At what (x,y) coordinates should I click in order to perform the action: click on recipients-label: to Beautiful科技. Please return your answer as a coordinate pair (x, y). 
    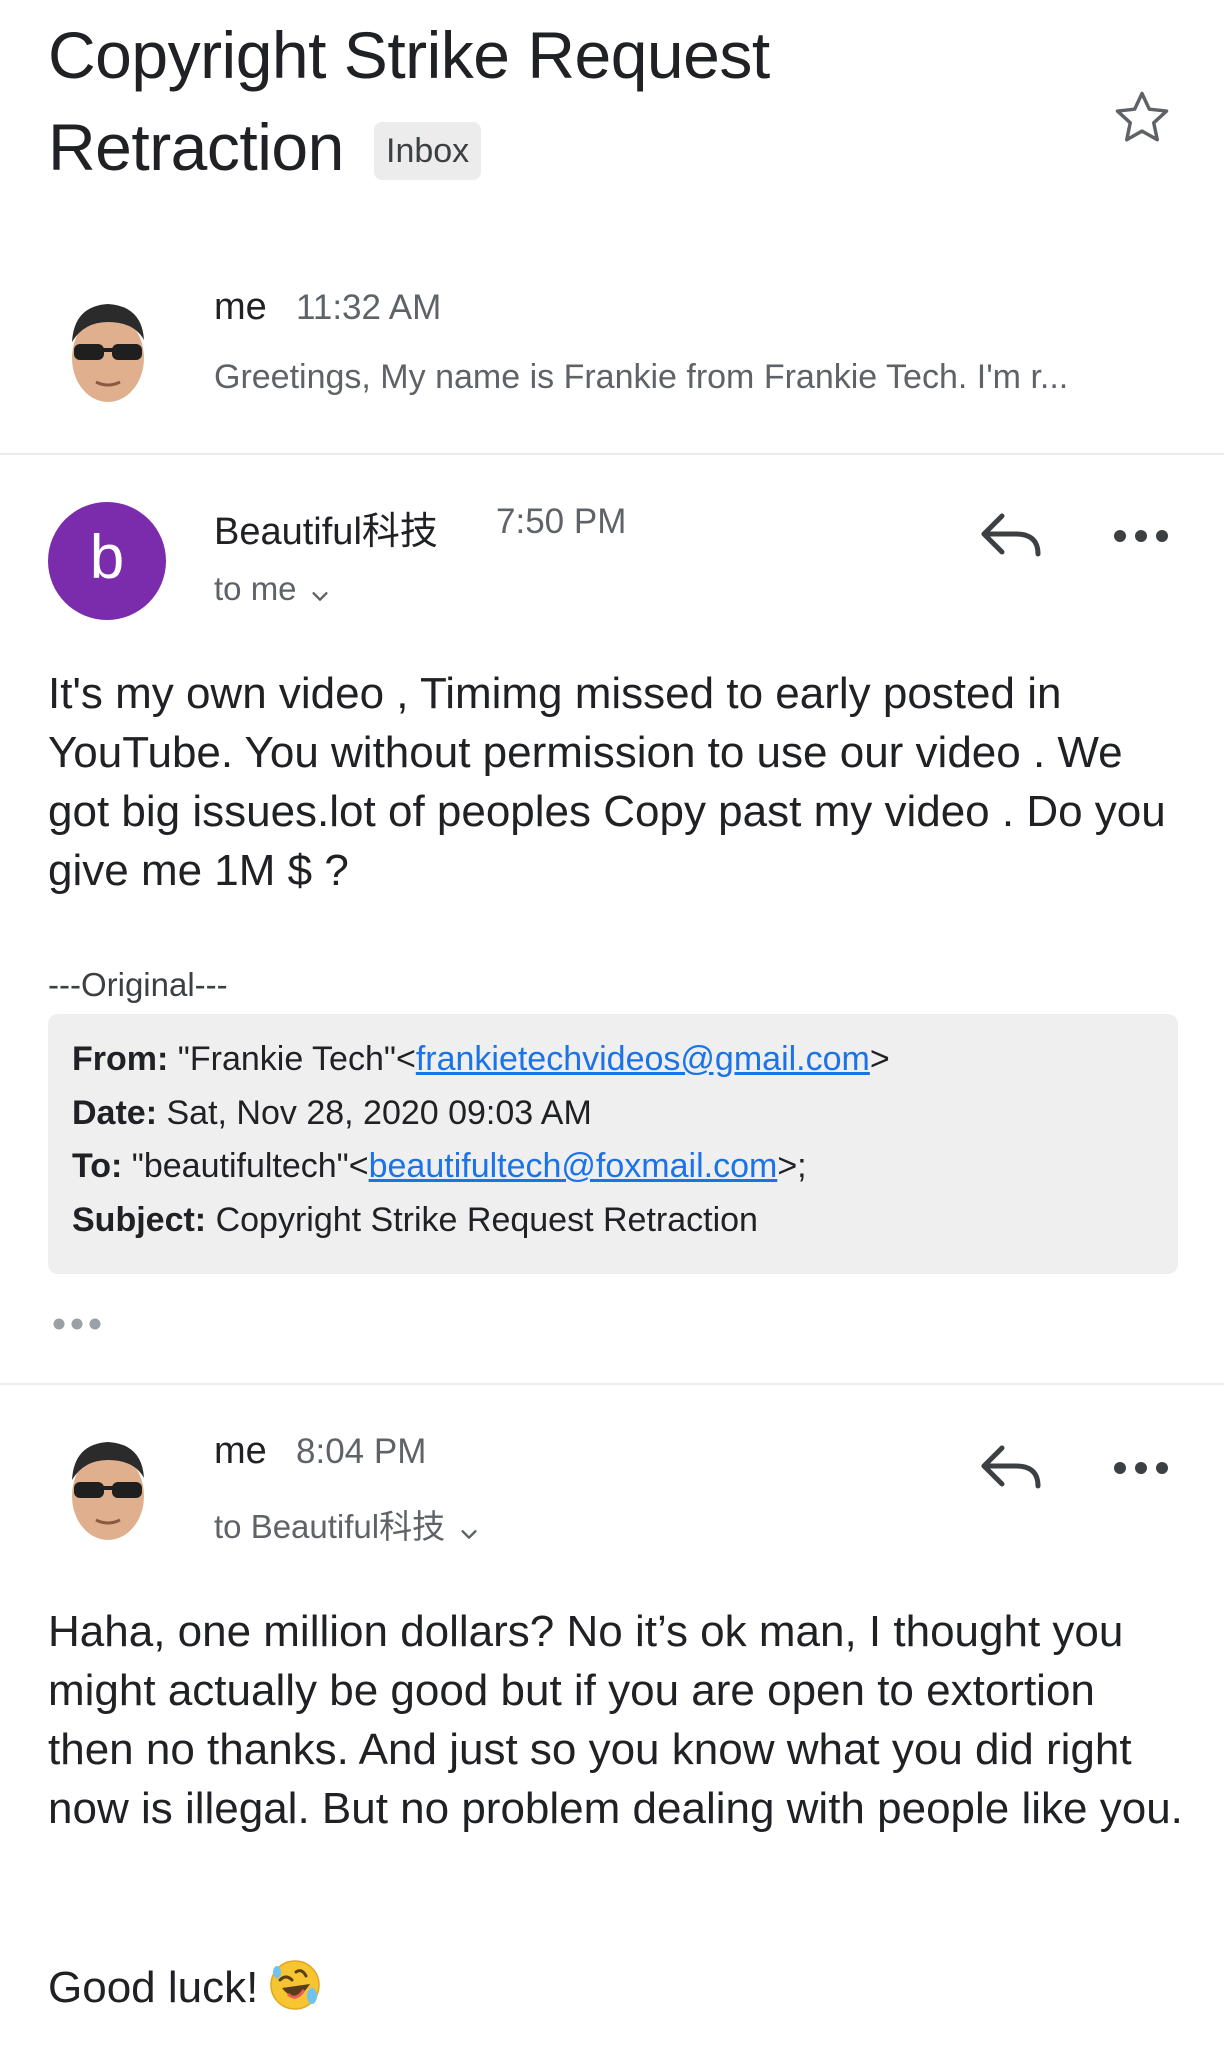
    Looking at the image, I should click on (330, 1526).